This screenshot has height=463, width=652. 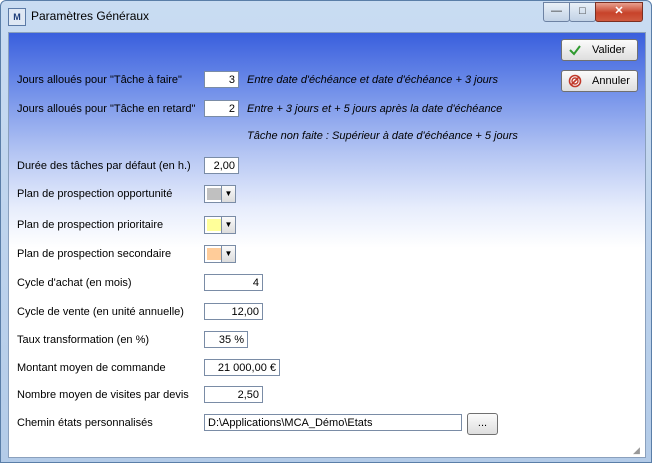 I want to click on valider-button: Valider, so click(x=599, y=50).